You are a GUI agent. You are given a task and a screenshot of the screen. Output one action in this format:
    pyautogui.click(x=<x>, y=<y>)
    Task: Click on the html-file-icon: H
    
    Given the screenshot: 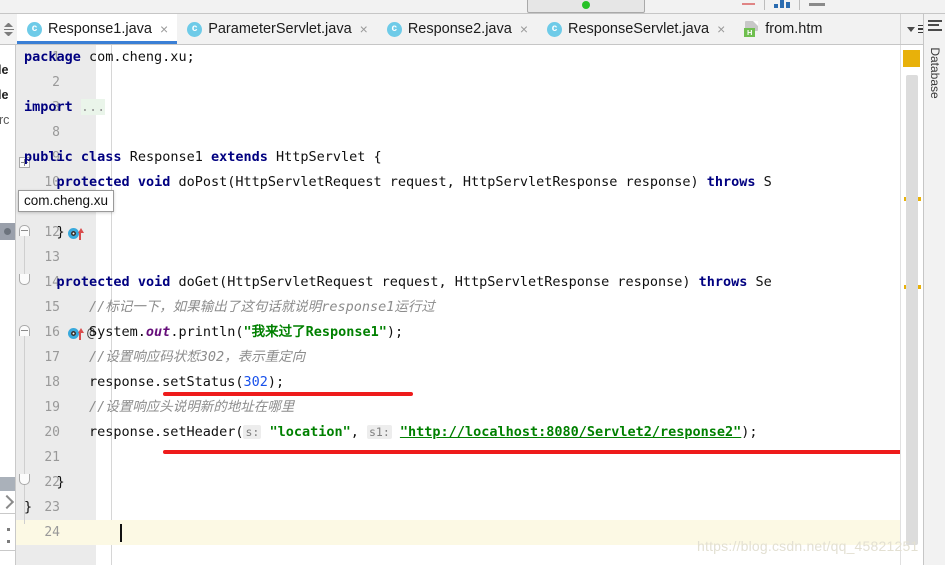 What is the action you would take?
    pyautogui.click(x=751, y=29)
    